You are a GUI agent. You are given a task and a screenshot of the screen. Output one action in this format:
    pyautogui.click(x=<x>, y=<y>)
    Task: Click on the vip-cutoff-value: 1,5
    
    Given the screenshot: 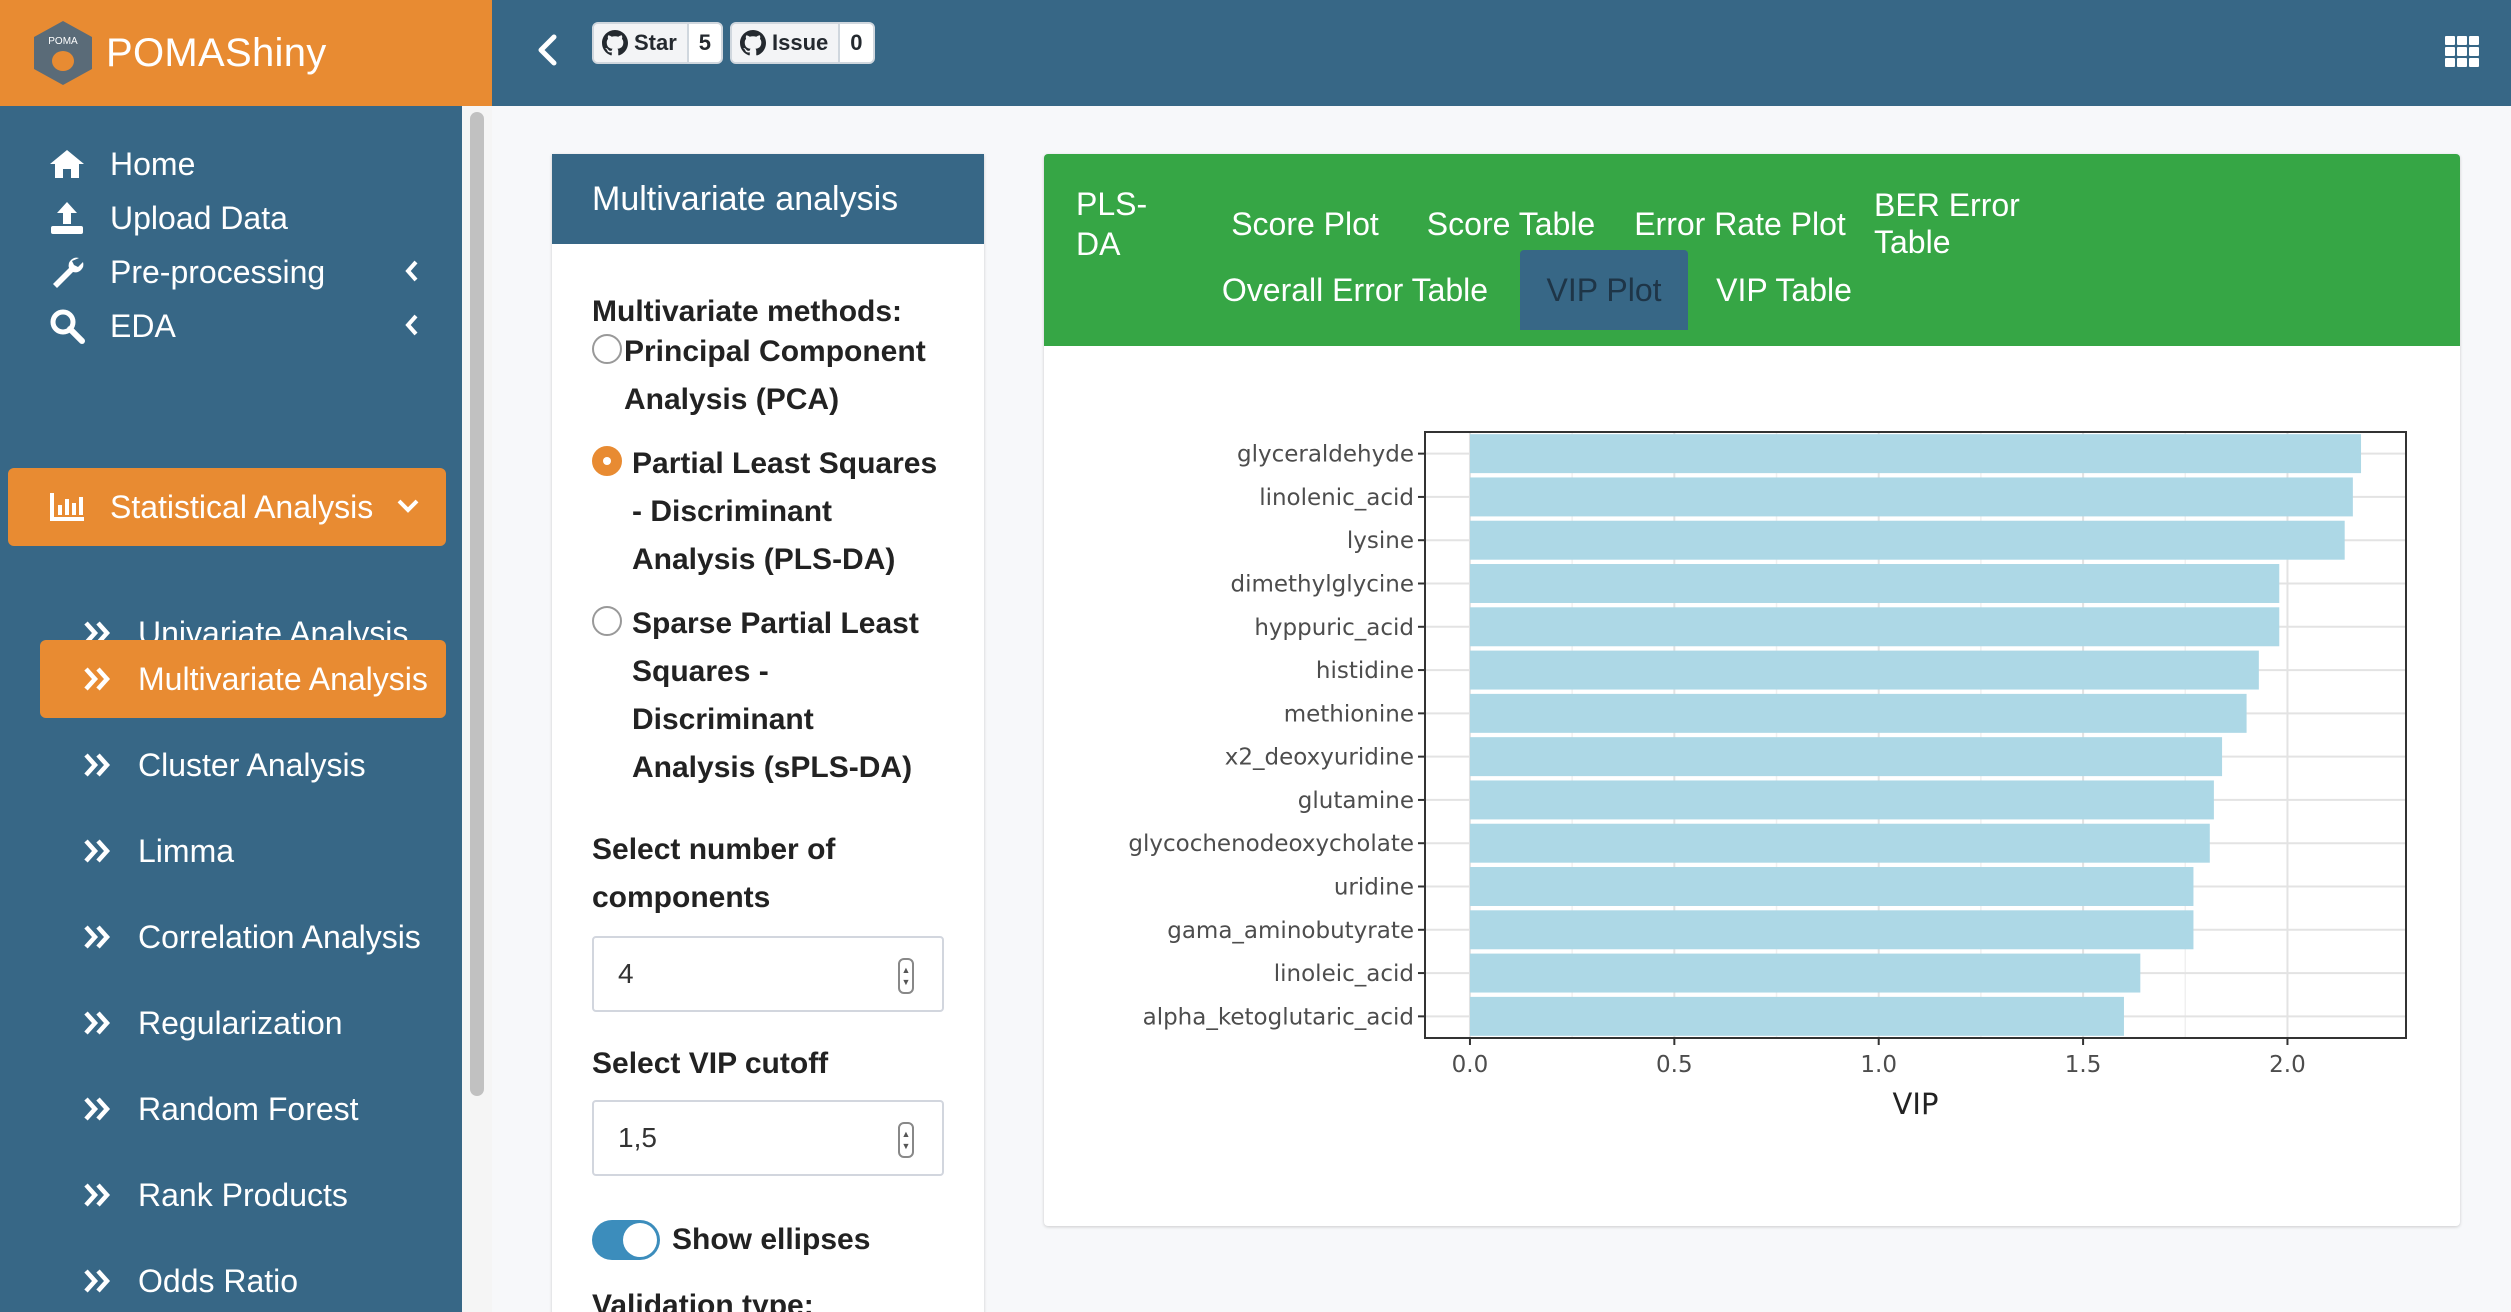 What is the action you would take?
    pyautogui.click(x=637, y=1137)
    